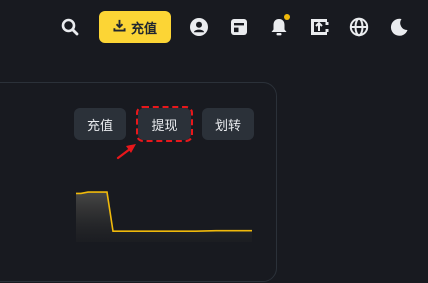  What do you see at coordinates (199, 27) in the screenshot?
I see `account-icon` at bounding box center [199, 27].